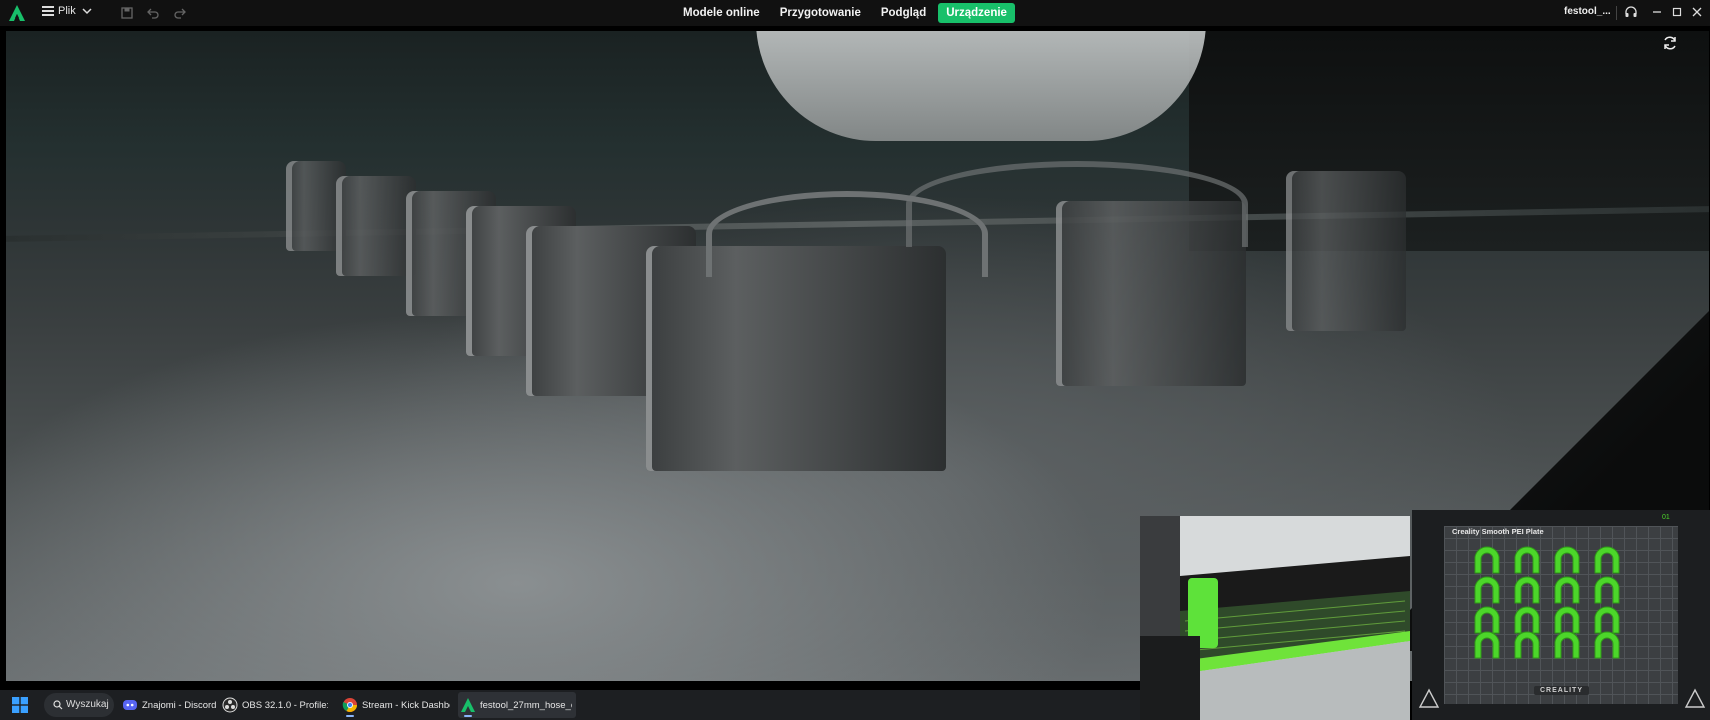 The width and height of the screenshot is (1710, 720). I want to click on taskbar-search: Wyszukaj, so click(79, 705).